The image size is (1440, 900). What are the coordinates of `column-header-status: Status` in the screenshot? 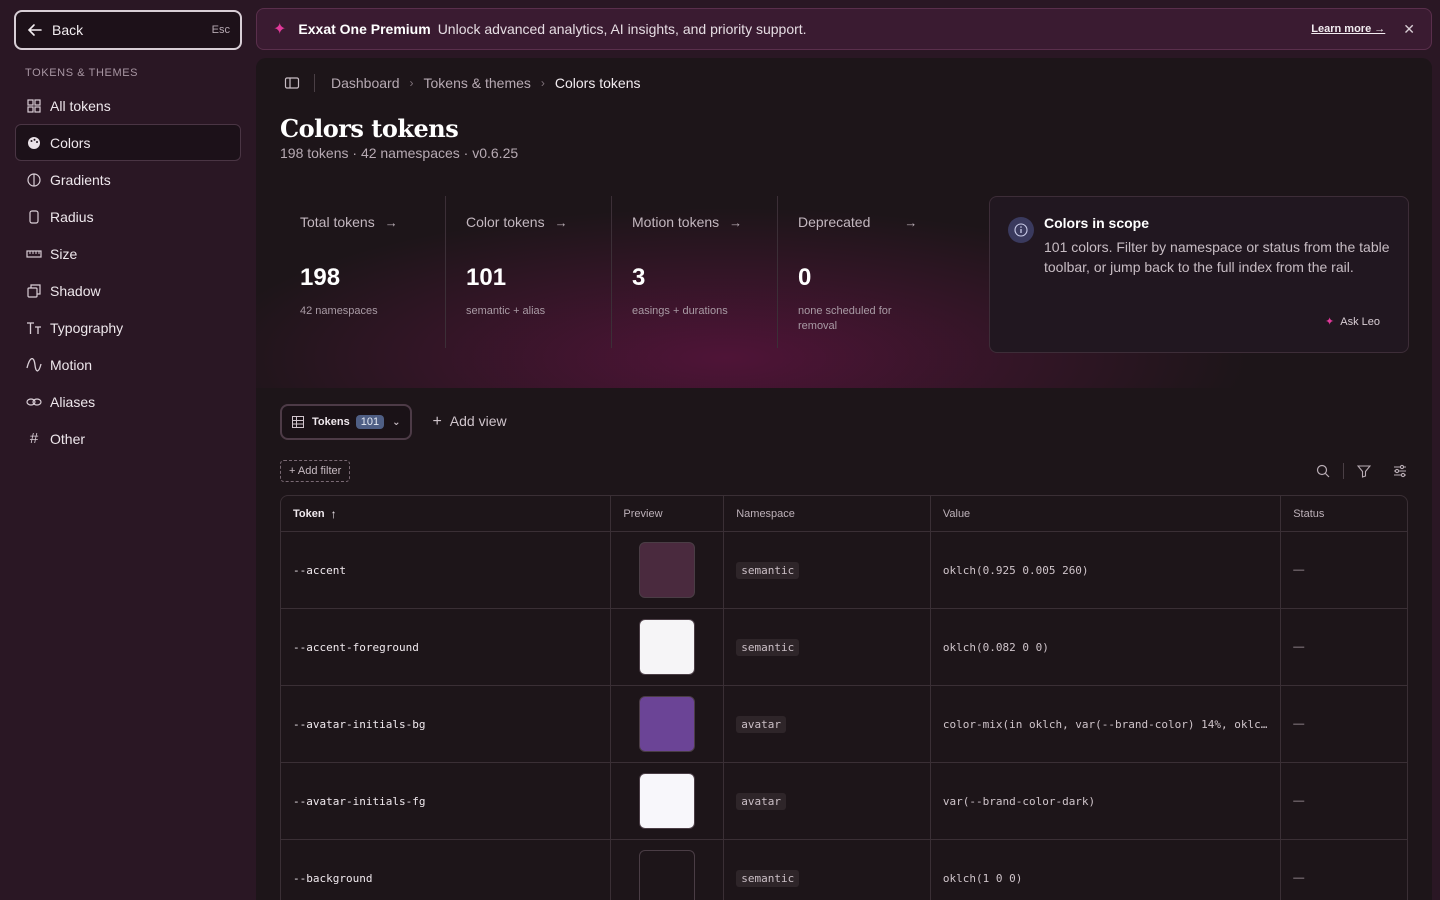 It's located at (1344, 513).